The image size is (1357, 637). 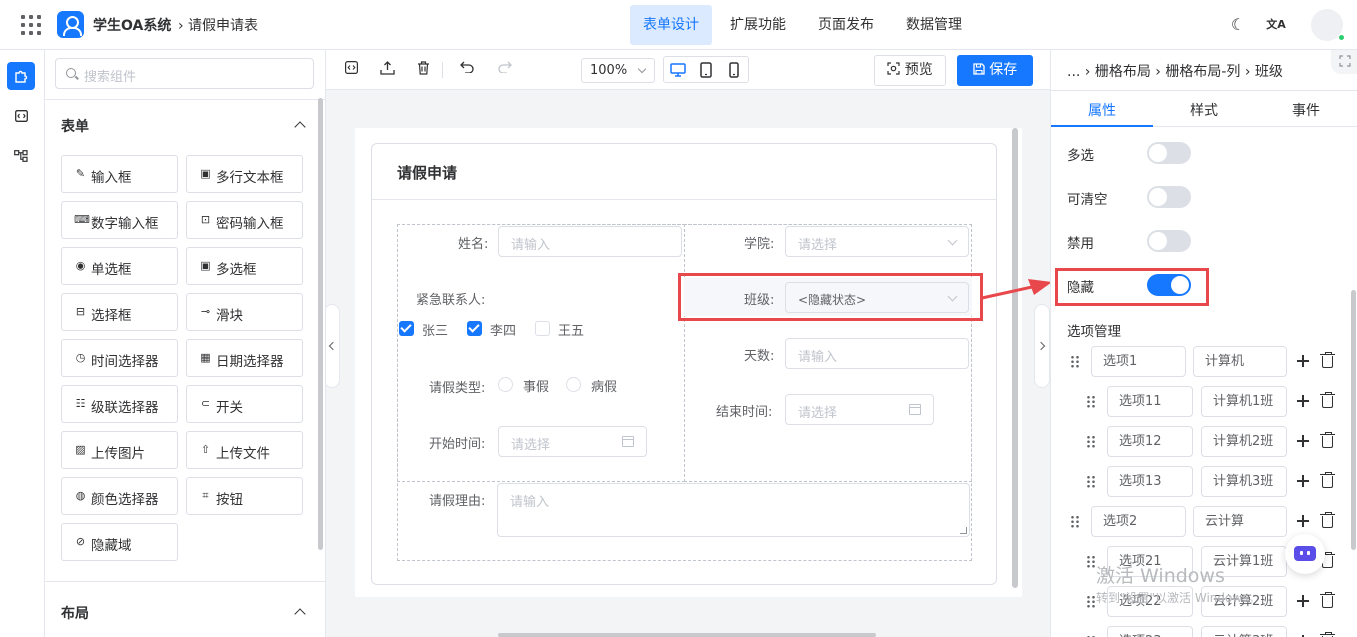 What do you see at coordinates (1169, 241) in the screenshot?
I see `disabled-switch` at bounding box center [1169, 241].